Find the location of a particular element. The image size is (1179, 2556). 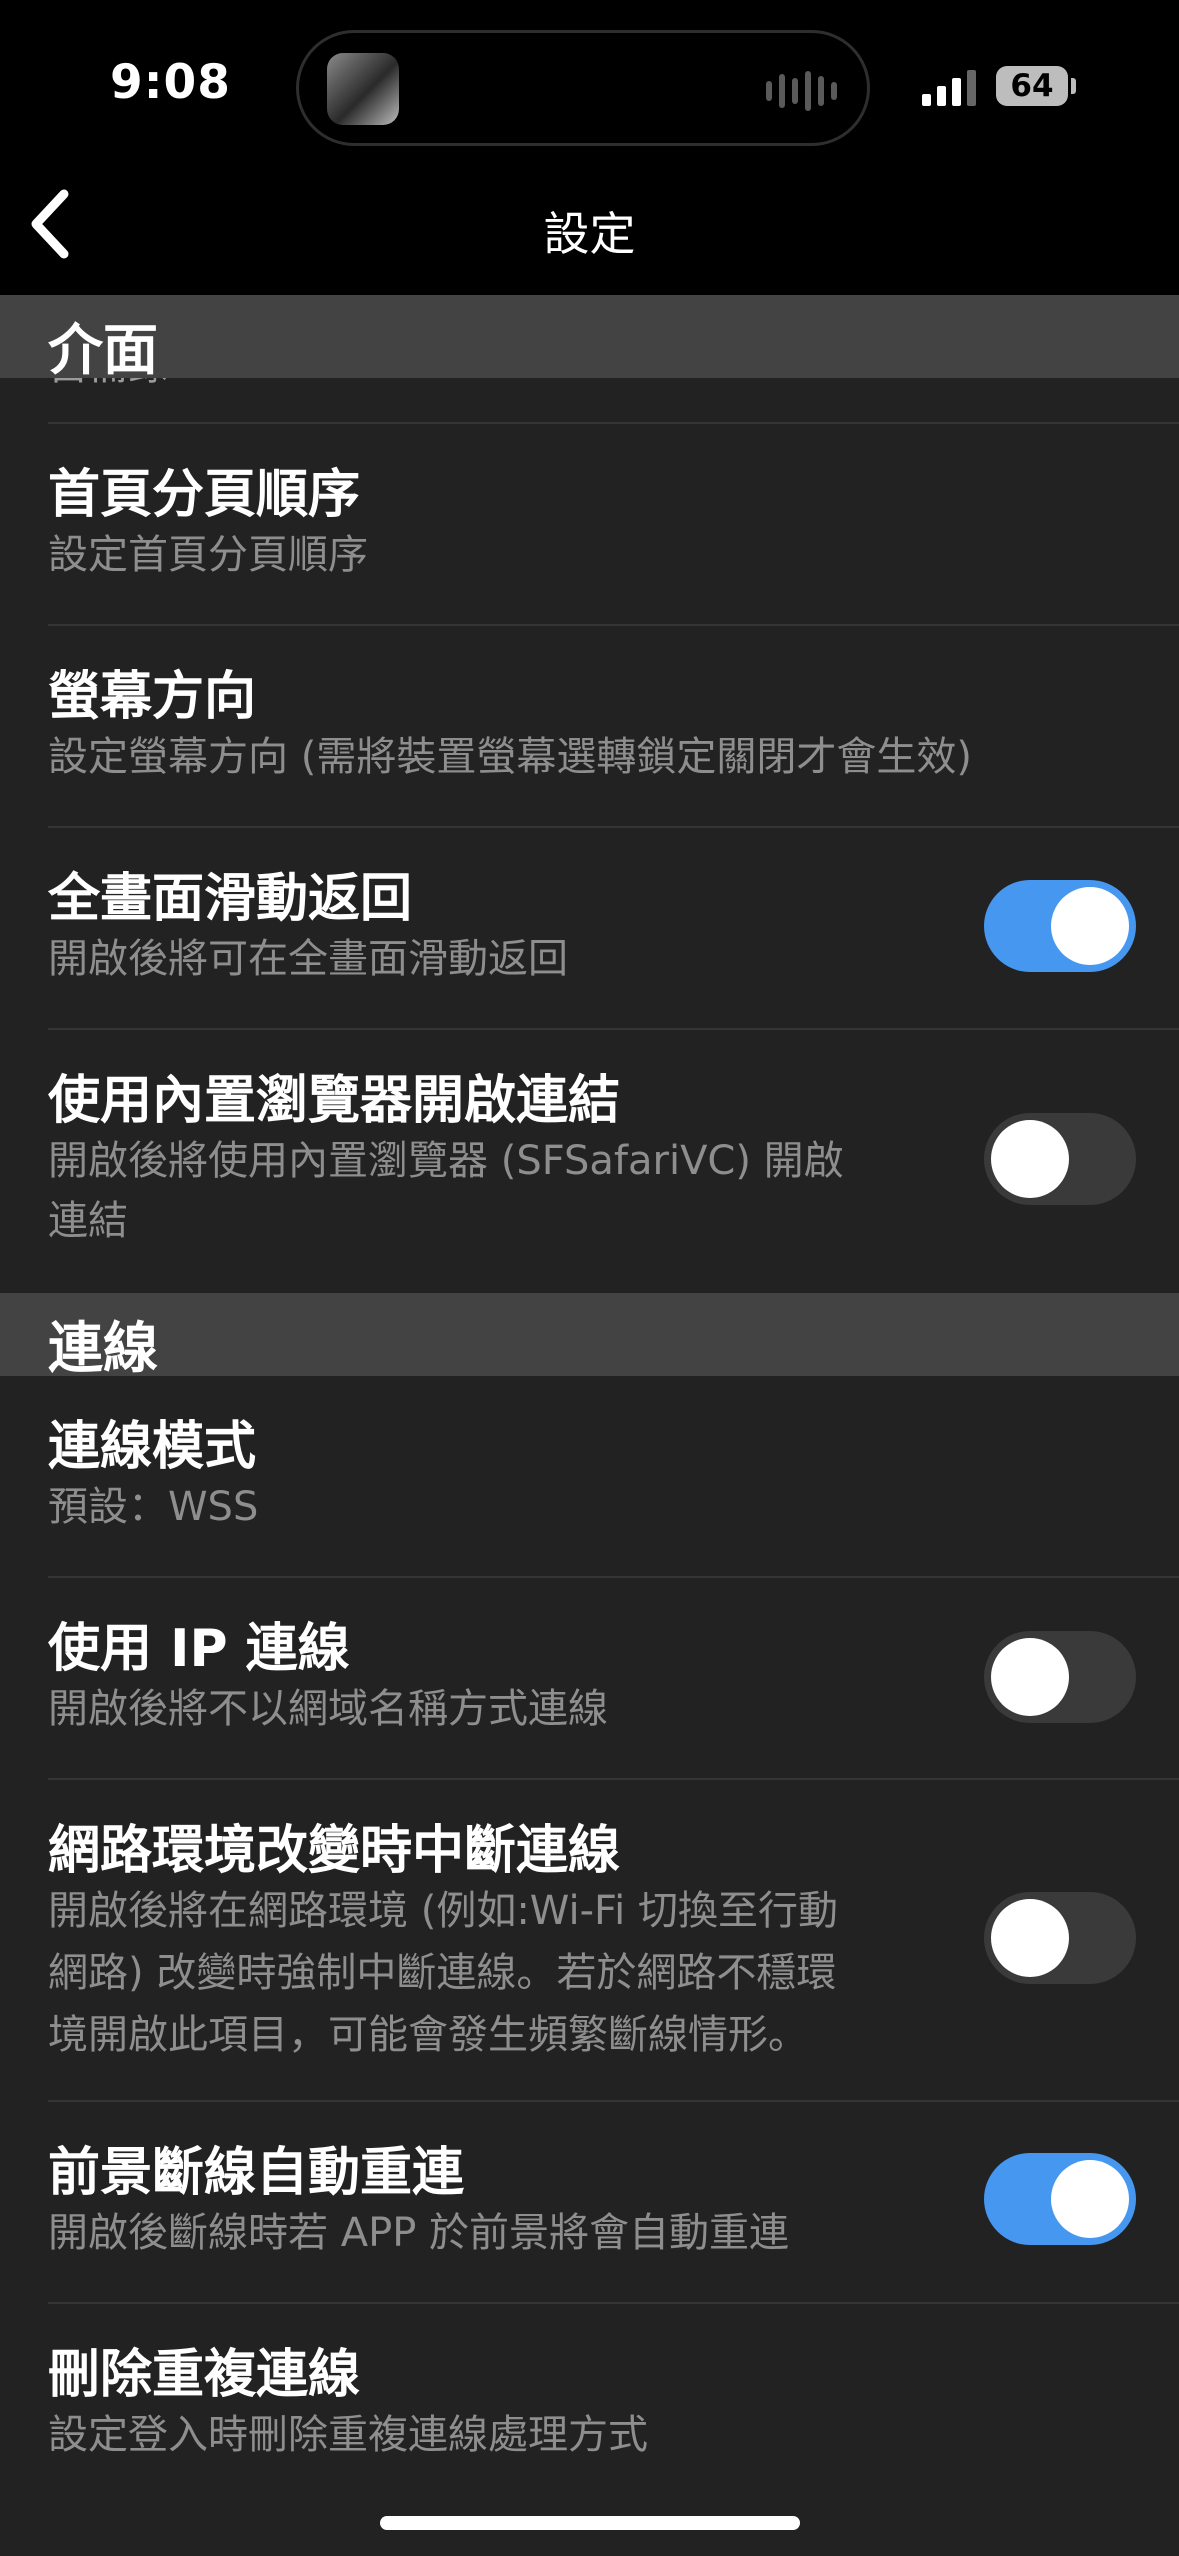

tab-order-row: 首頁分頁順序 設定首頁分頁順序 is located at coordinates (589, 524).